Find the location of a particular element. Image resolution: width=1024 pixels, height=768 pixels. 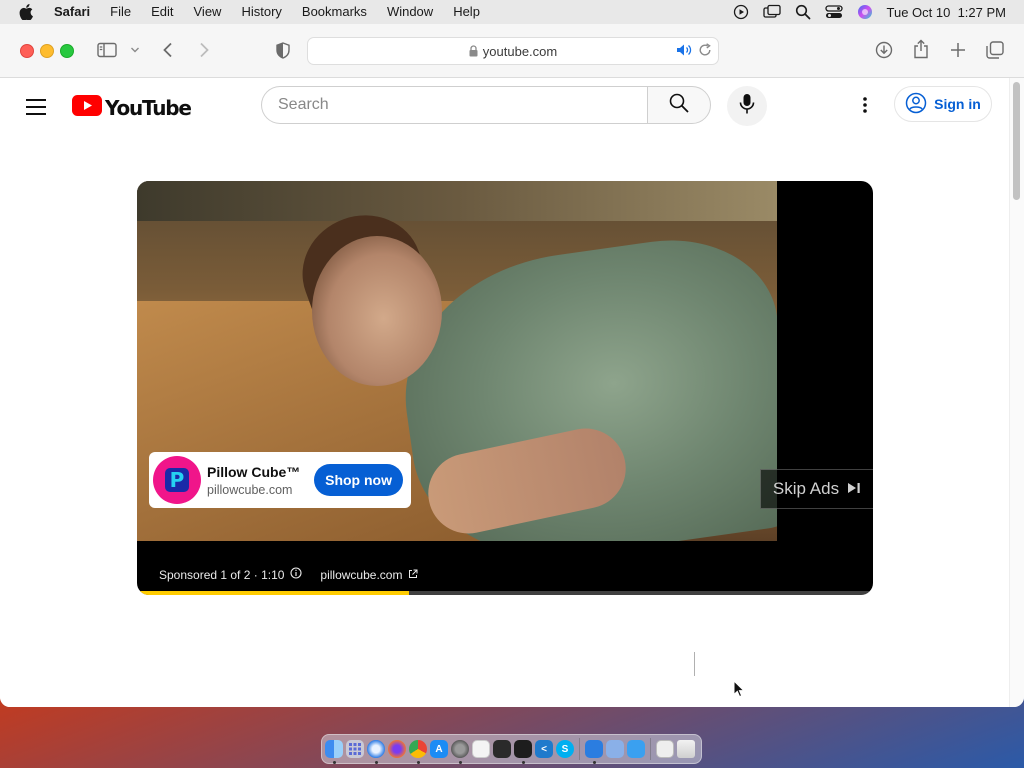

sidebar-icon is located at coordinates (107, 50).